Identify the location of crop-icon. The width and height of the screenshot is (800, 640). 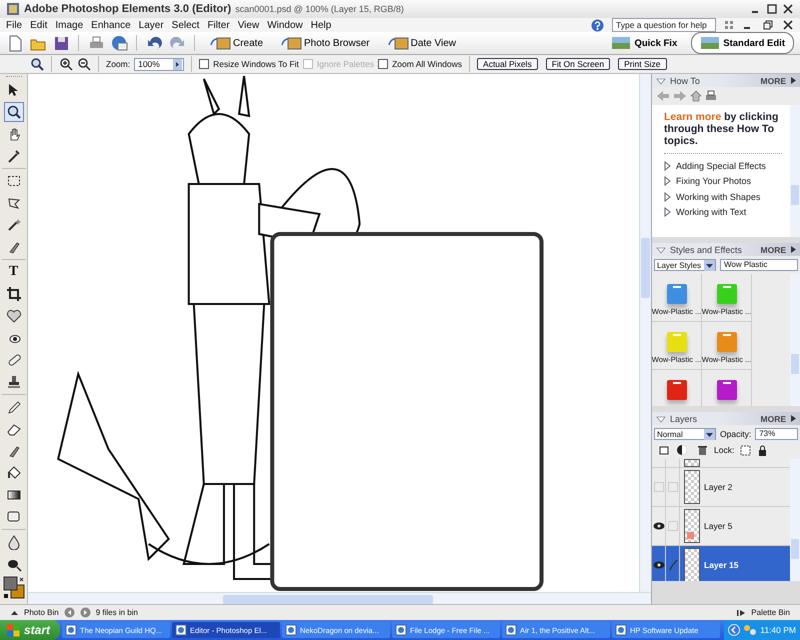
(14, 294).